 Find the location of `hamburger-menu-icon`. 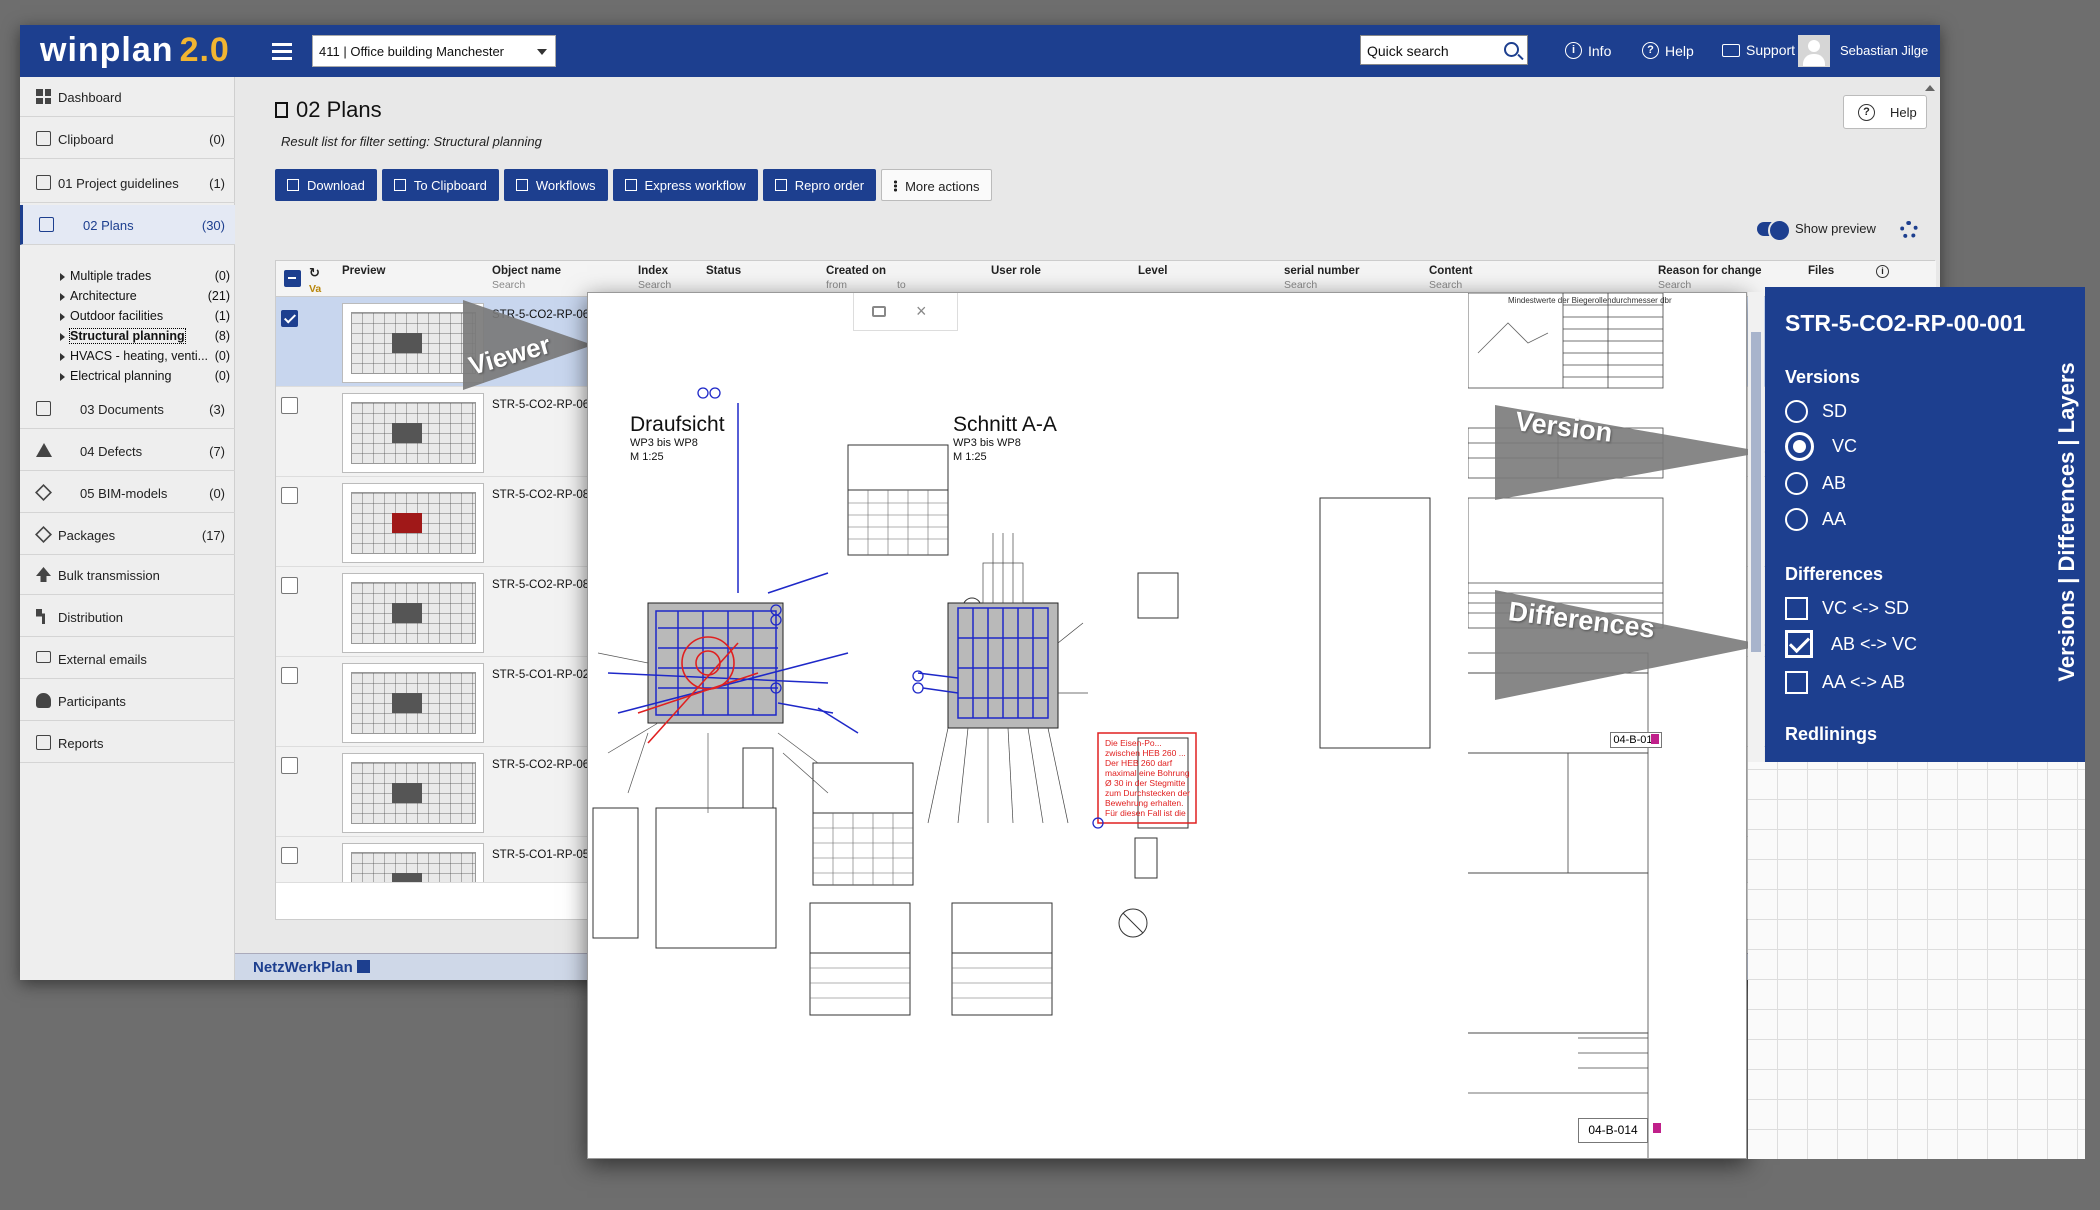

hamburger-menu-icon is located at coordinates (282, 51).